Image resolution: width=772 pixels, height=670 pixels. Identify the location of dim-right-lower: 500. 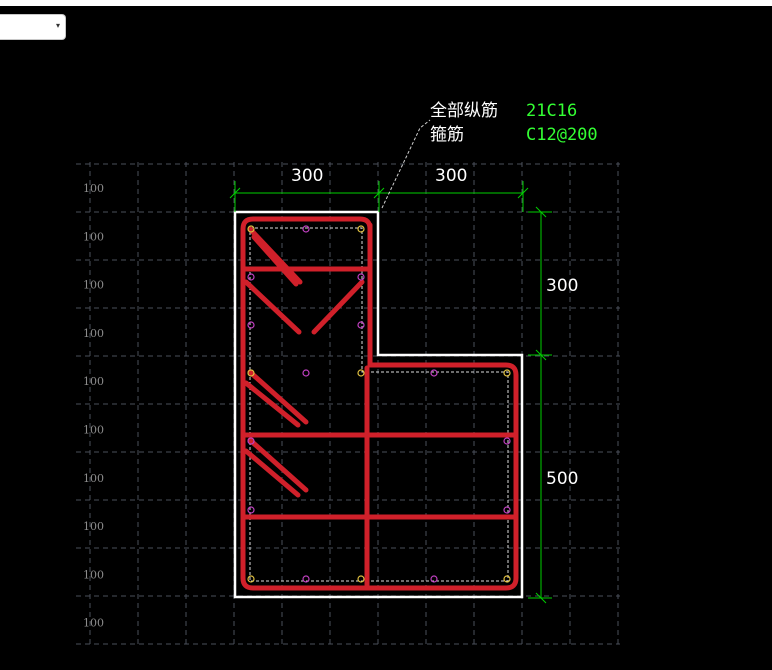
(562, 479).